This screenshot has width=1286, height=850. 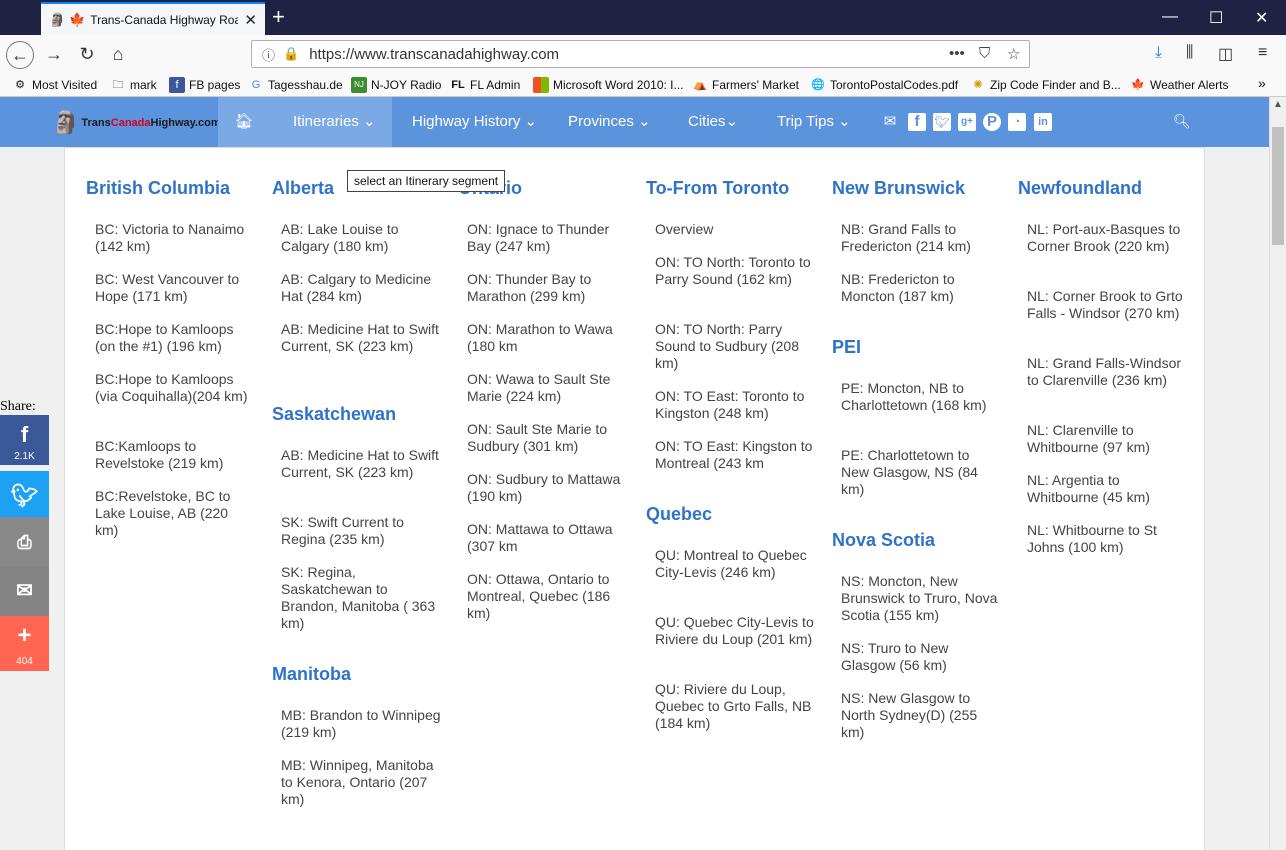 What do you see at coordinates (1043, 122) in the screenshot?
I see `linkedin-icon: in` at bounding box center [1043, 122].